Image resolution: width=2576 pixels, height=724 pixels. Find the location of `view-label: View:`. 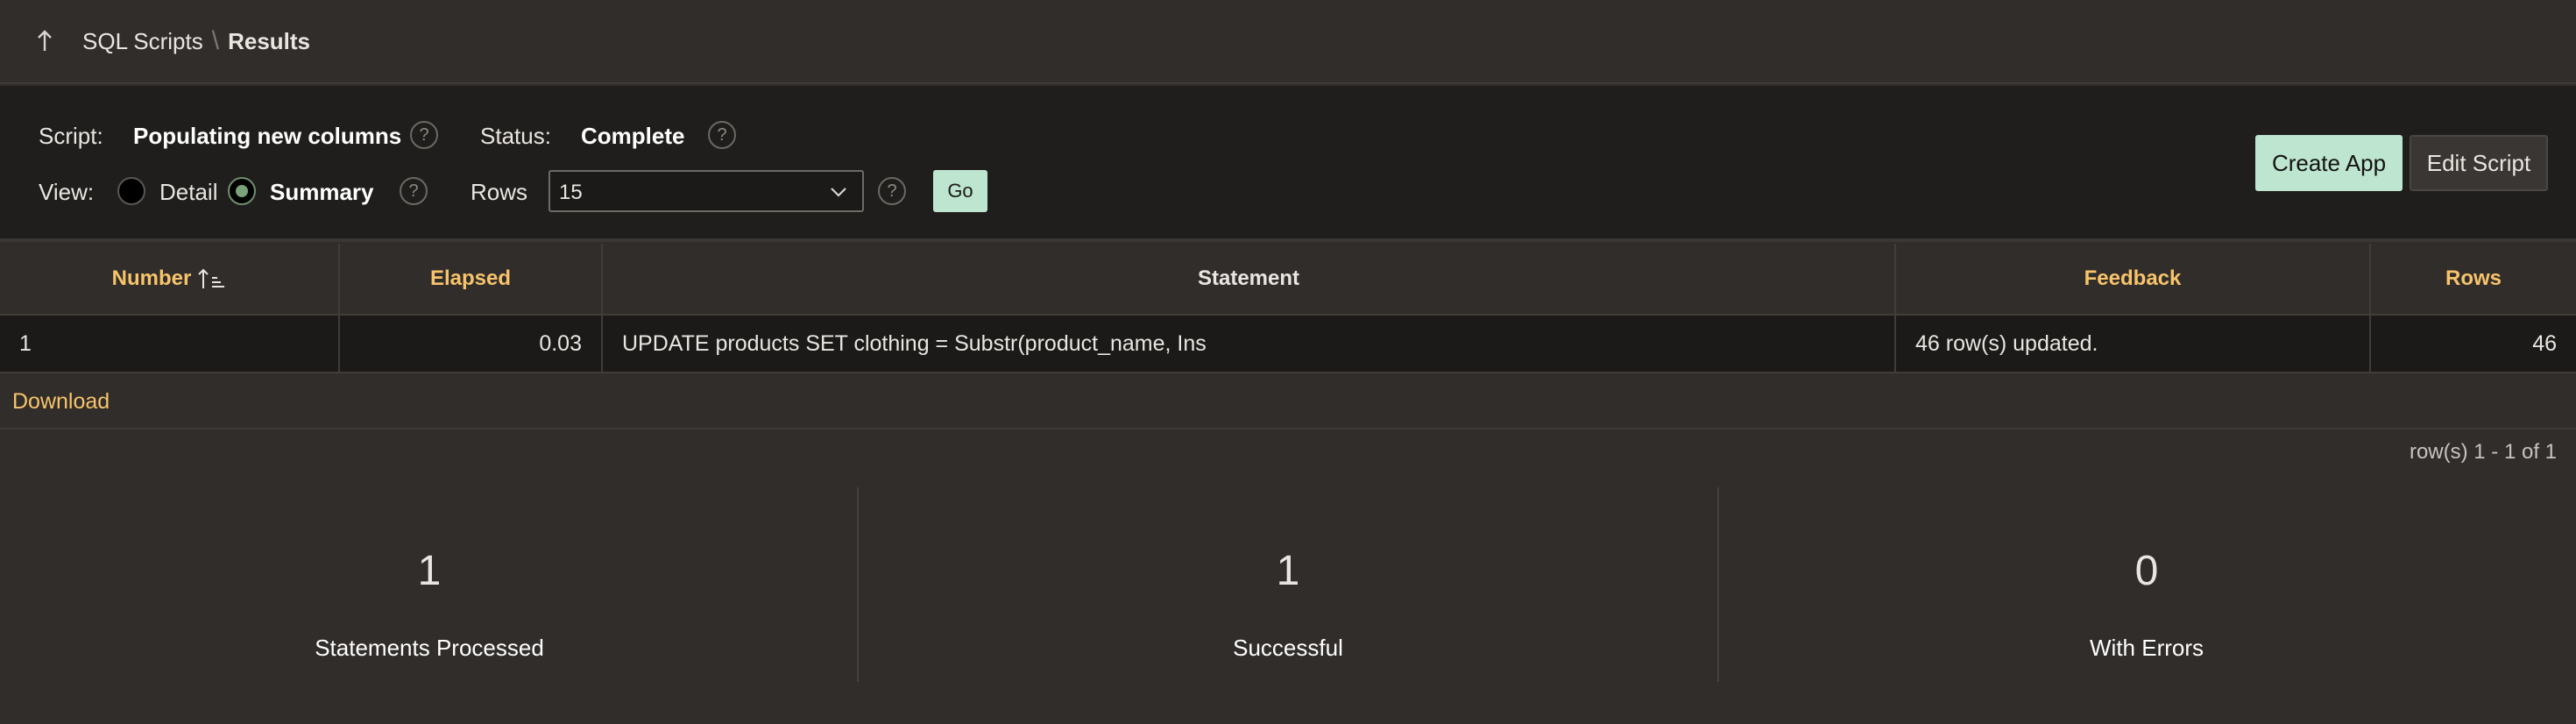

view-label: View: is located at coordinates (67, 192).